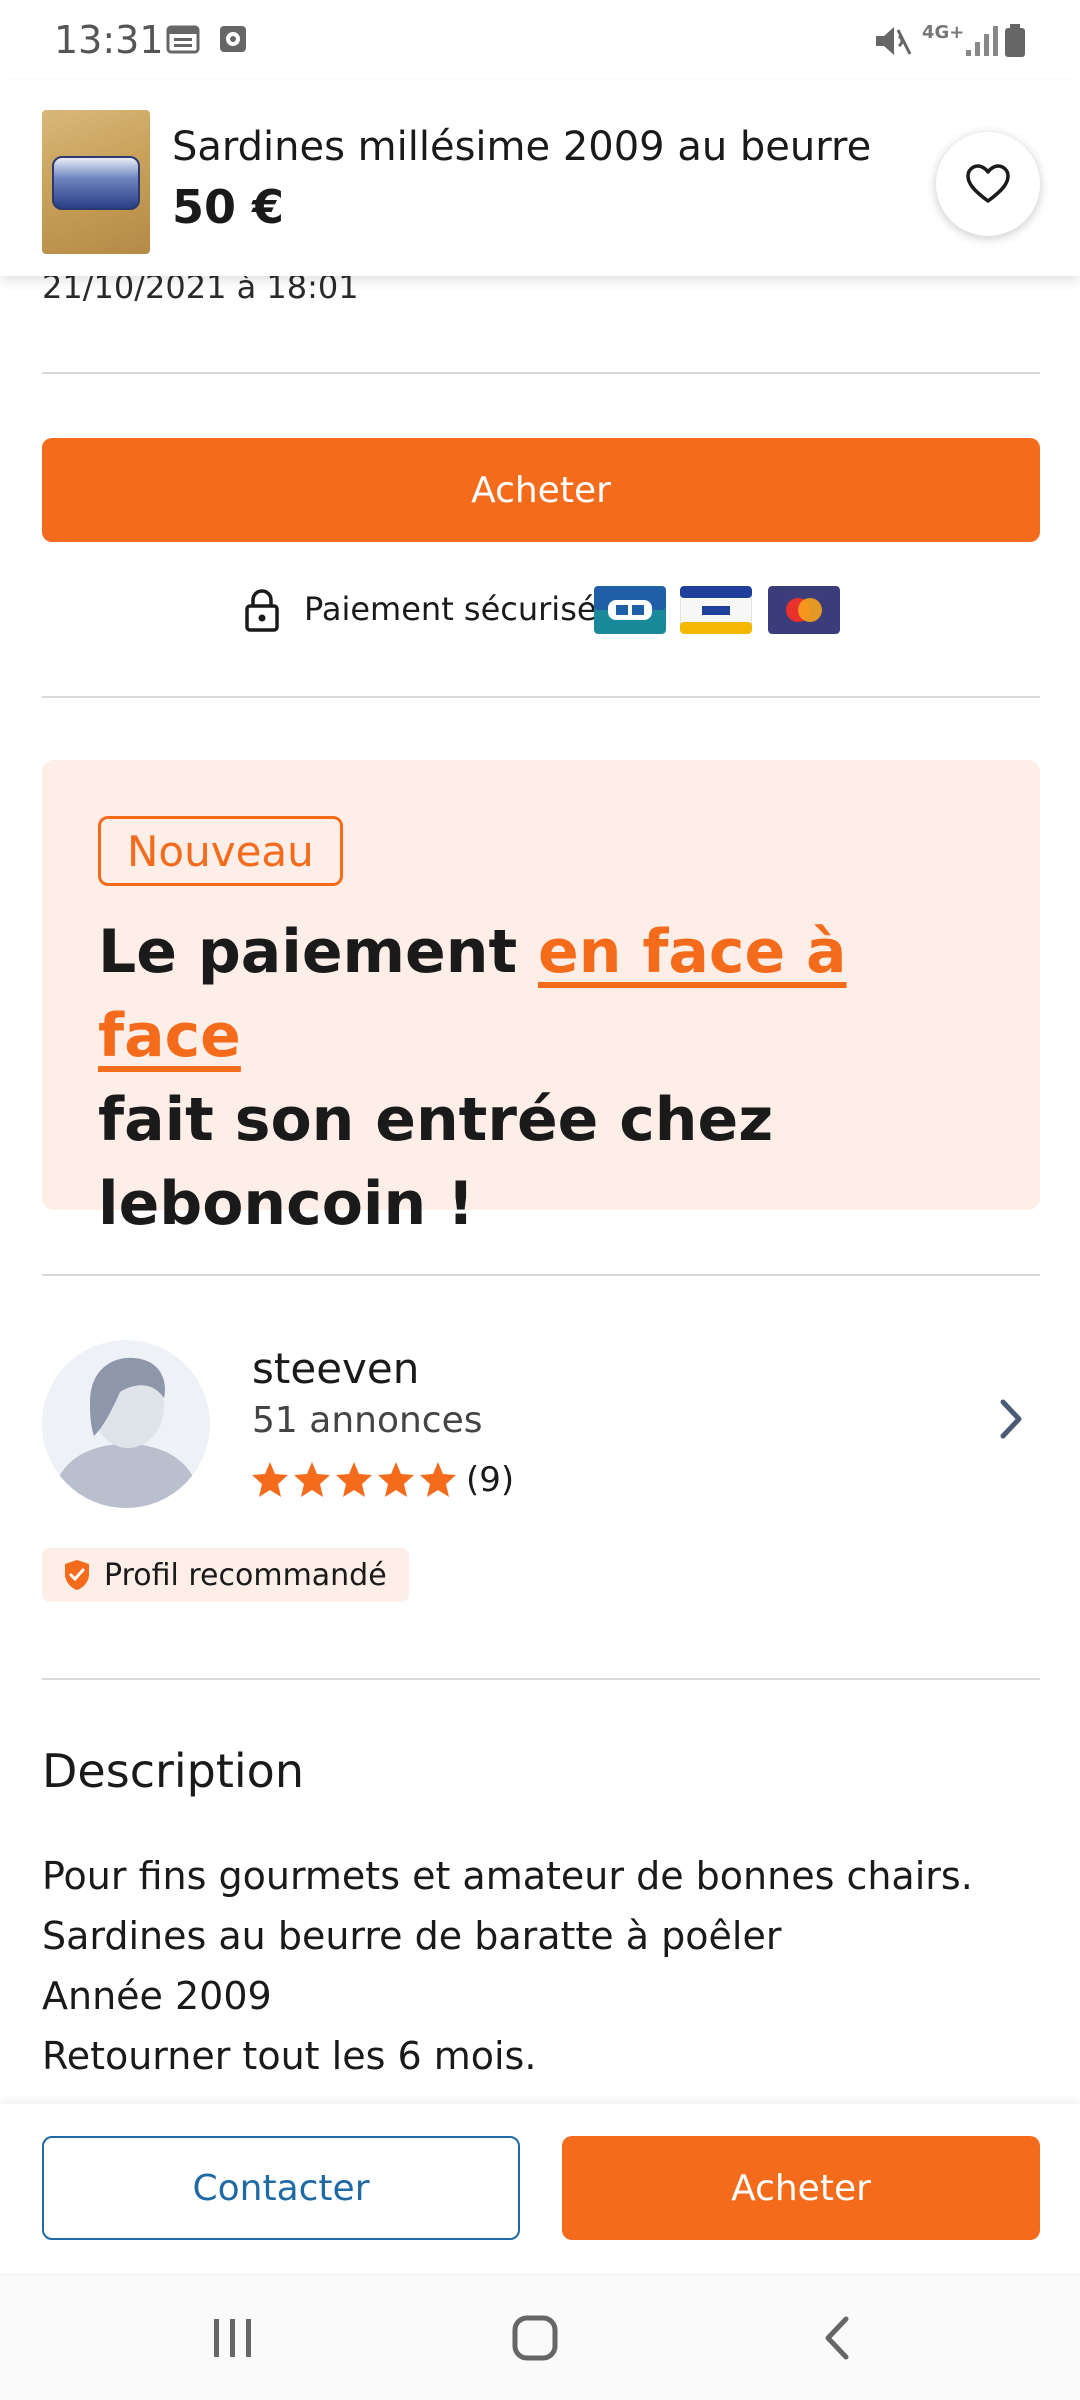 The height and width of the screenshot is (2400, 1080). I want to click on signal-icon, so click(982, 41).